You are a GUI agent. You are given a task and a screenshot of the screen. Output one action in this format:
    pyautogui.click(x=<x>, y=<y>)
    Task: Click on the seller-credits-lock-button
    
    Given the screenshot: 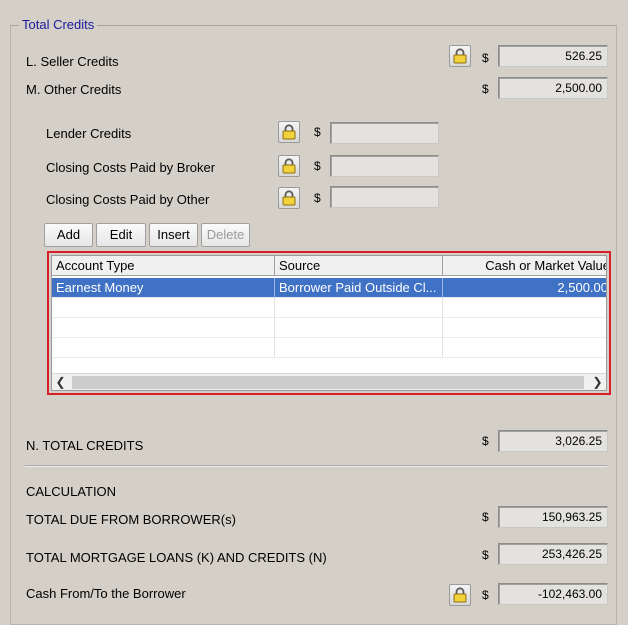 What is the action you would take?
    pyautogui.click(x=460, y=56)
    